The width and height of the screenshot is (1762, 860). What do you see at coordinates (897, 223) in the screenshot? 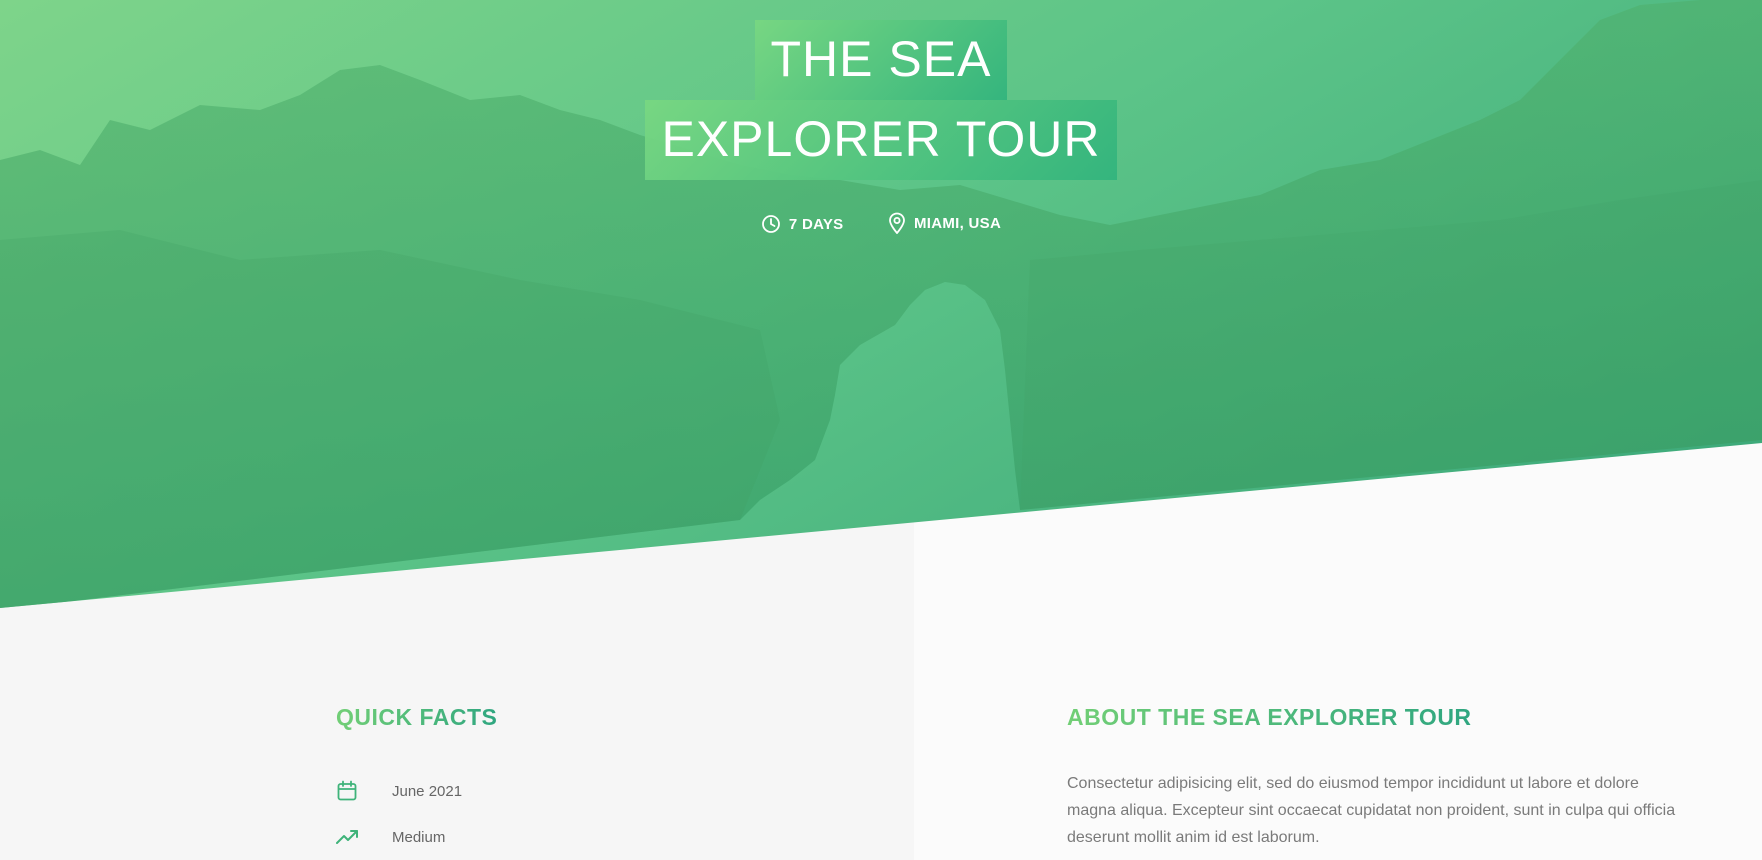
I see `location-pin-icon` at bounding box center [897, 223].